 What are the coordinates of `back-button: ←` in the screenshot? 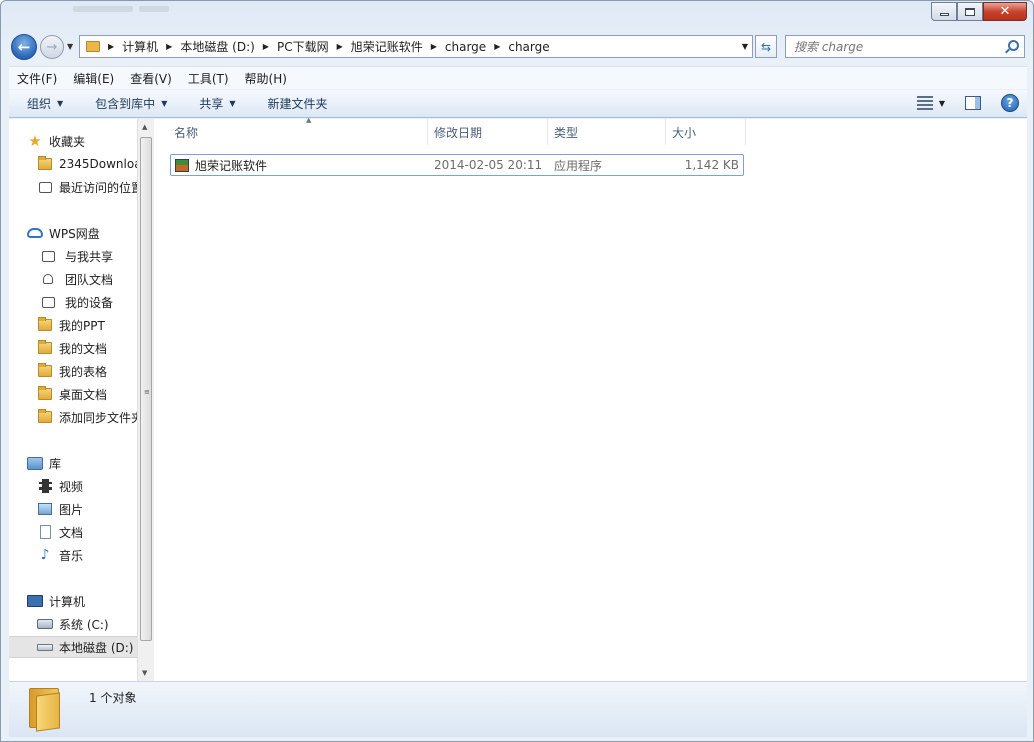 It's located at (24, 47).